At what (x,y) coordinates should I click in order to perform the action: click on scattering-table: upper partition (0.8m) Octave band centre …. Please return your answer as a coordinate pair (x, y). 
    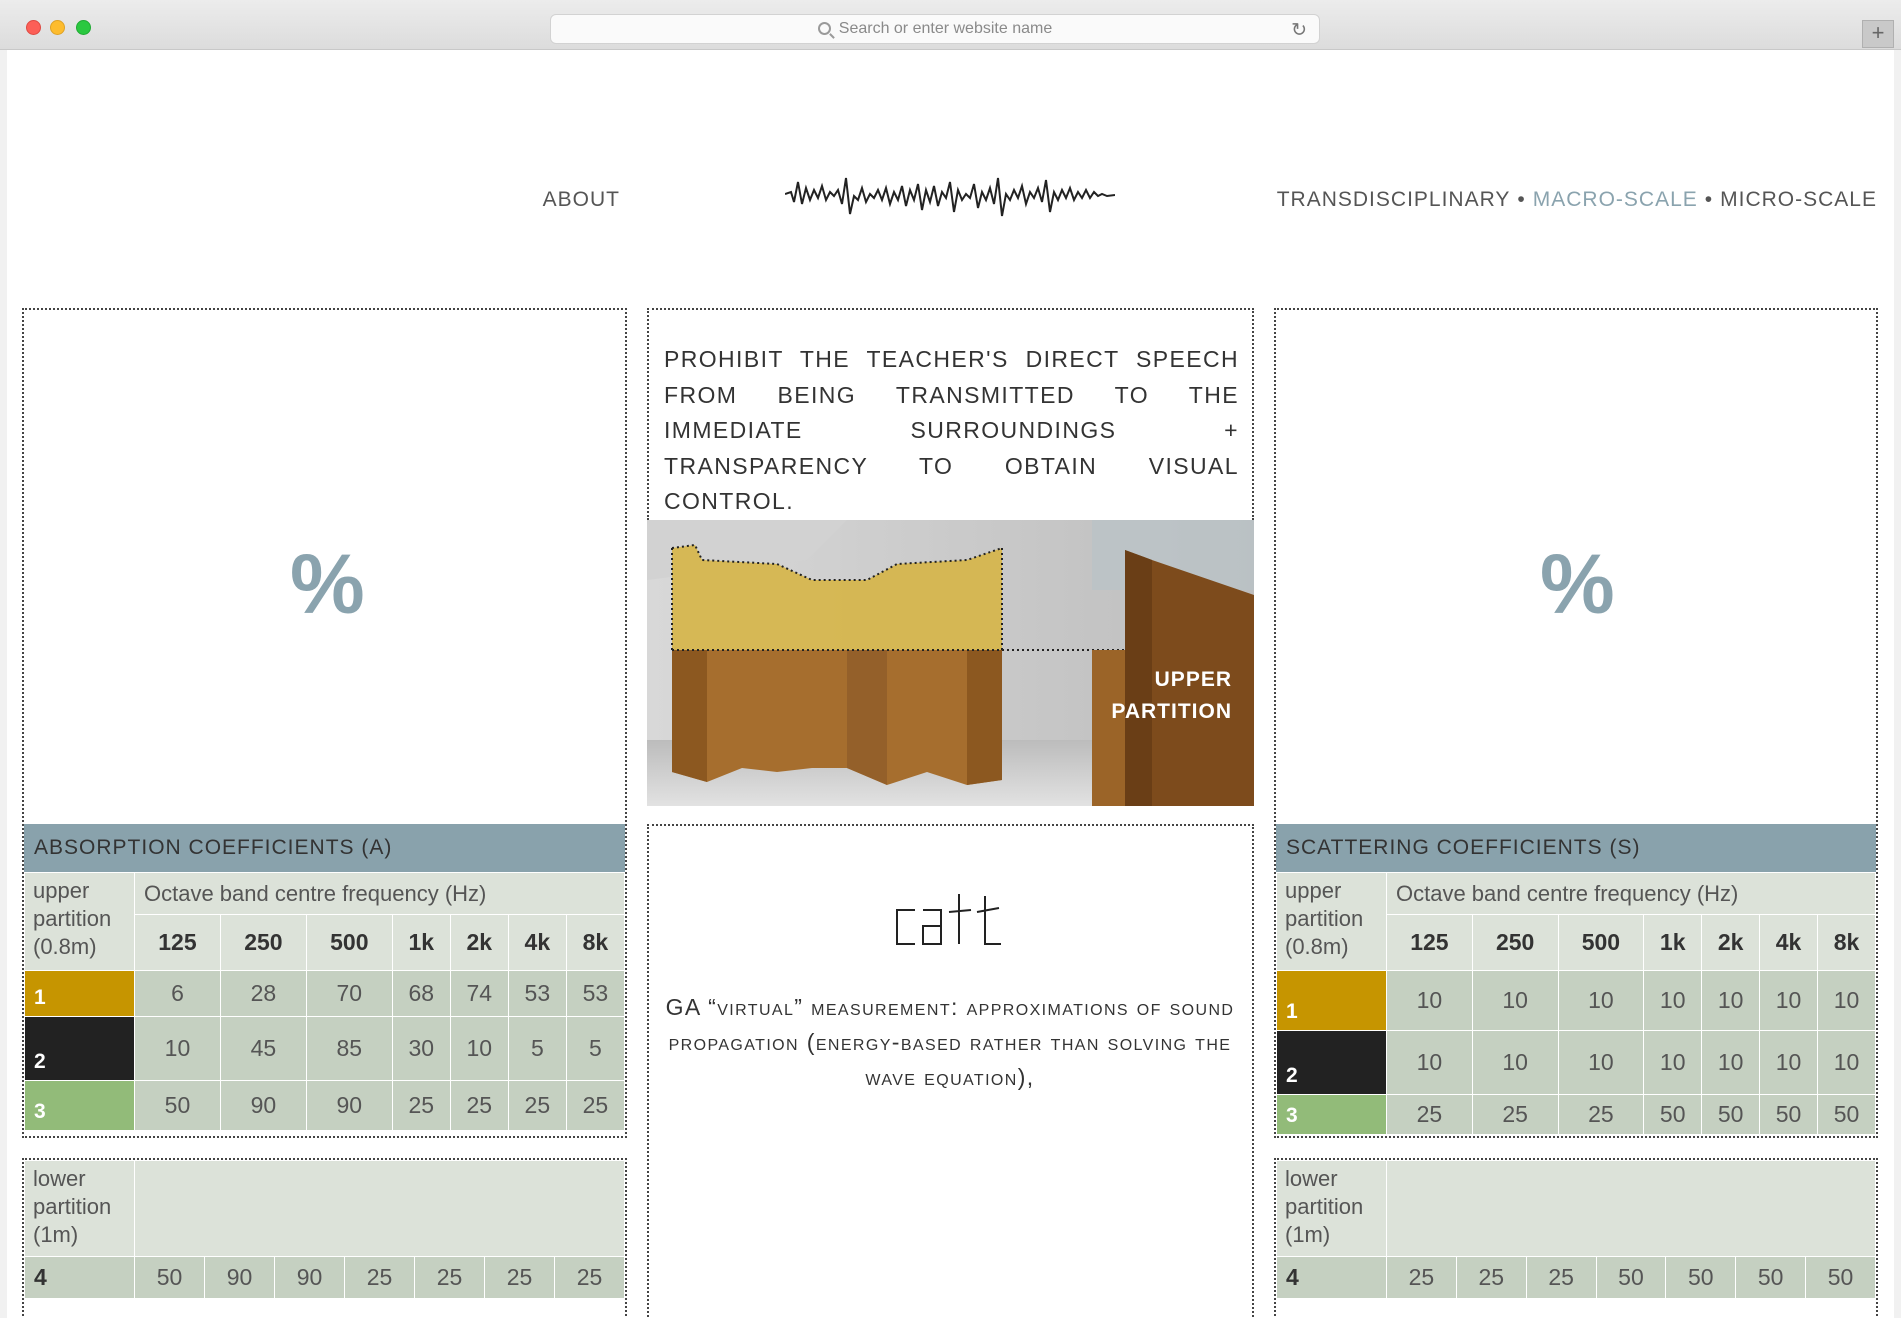
    Looking at the image, I should click on (1576, 1003).